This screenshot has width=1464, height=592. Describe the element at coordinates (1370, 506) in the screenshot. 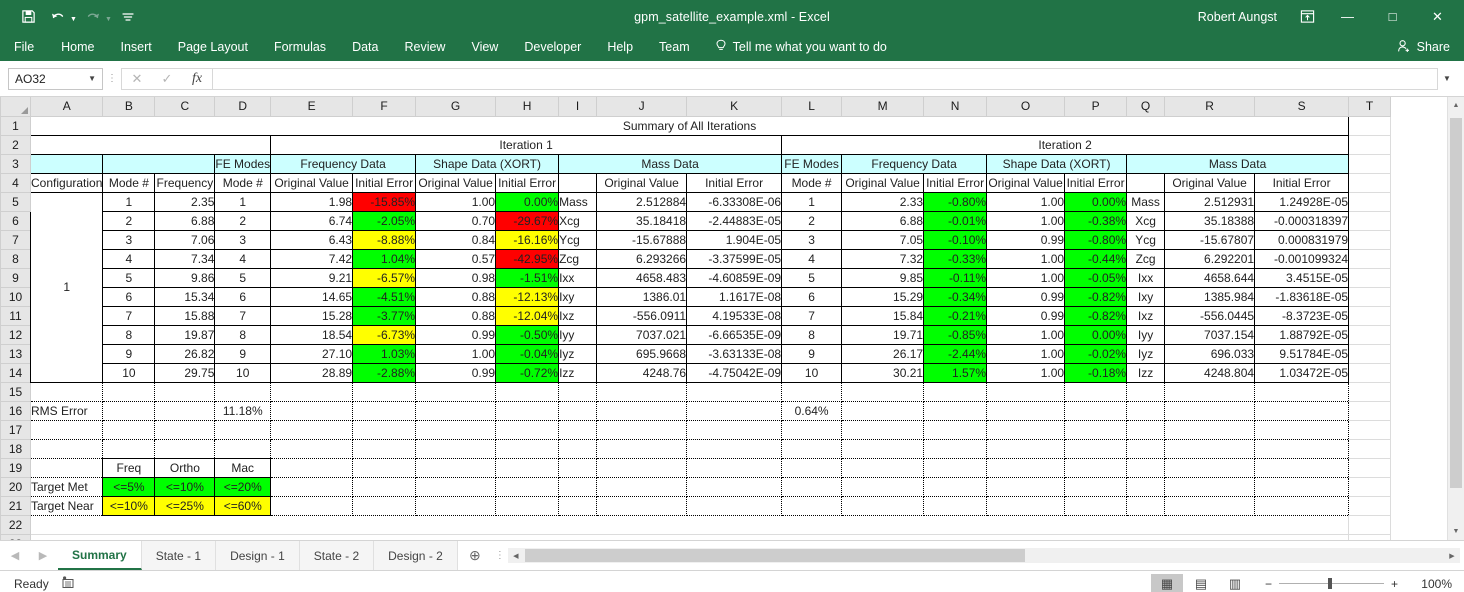

I see `cell-T21` at that location.